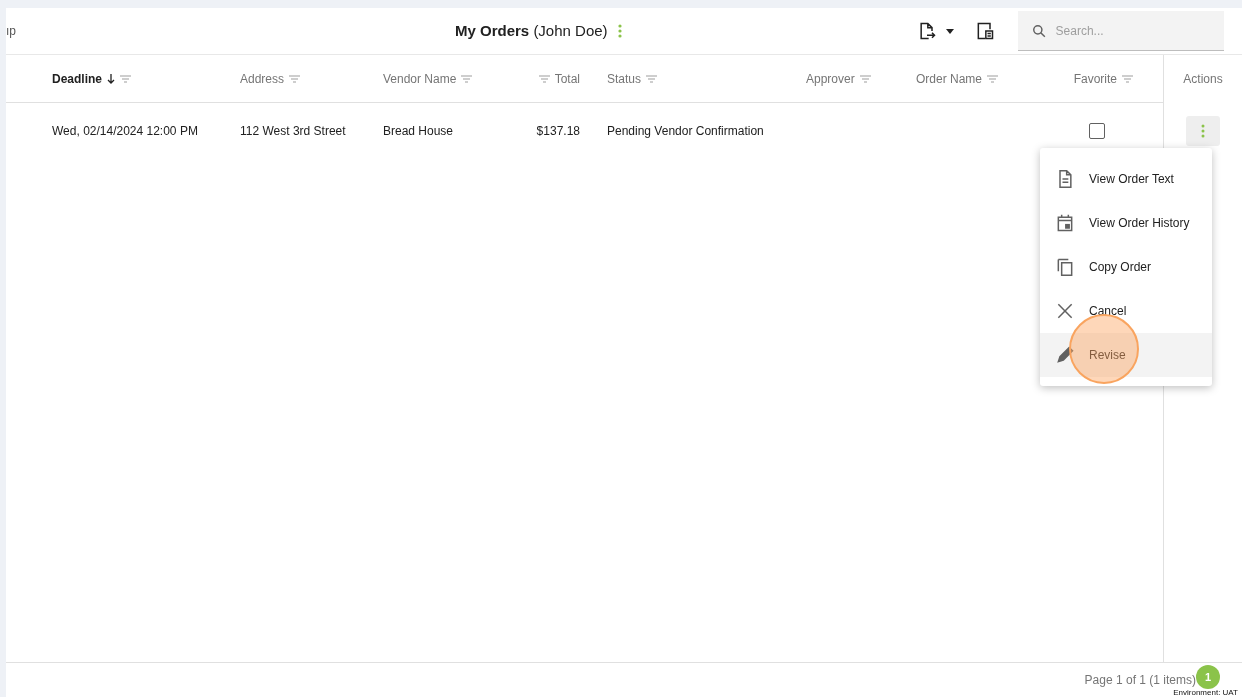  Describe the element at coordinates (111, 78) in the screenshot. I see `sort-down-icon` at that location.